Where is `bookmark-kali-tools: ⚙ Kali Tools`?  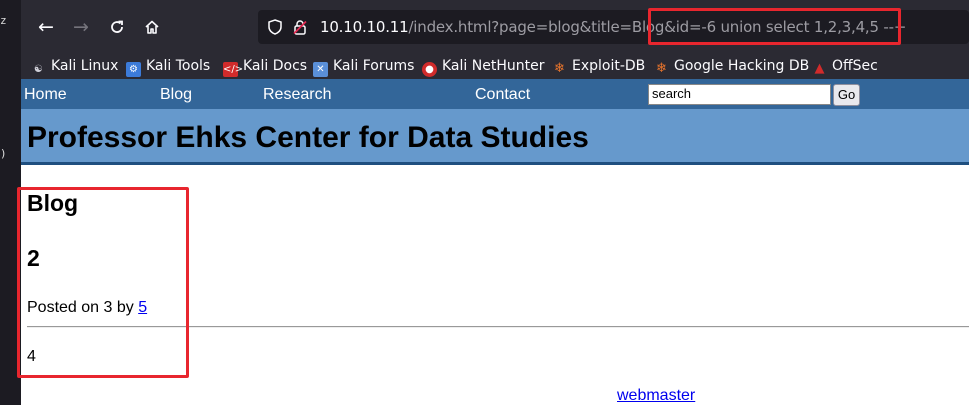
bookmark-kali-tools: ⚙ Kali Tools is located at coordinates (168, 66).